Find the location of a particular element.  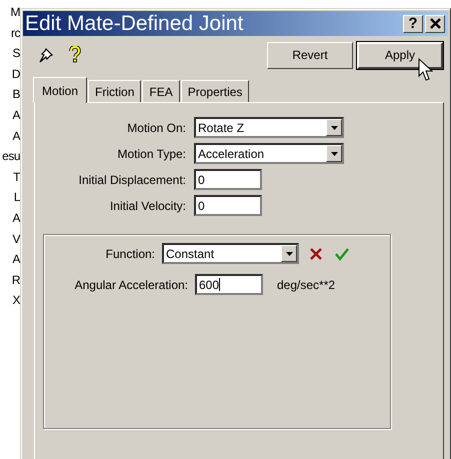

tree-item: D is located at coordinates (16, 74).